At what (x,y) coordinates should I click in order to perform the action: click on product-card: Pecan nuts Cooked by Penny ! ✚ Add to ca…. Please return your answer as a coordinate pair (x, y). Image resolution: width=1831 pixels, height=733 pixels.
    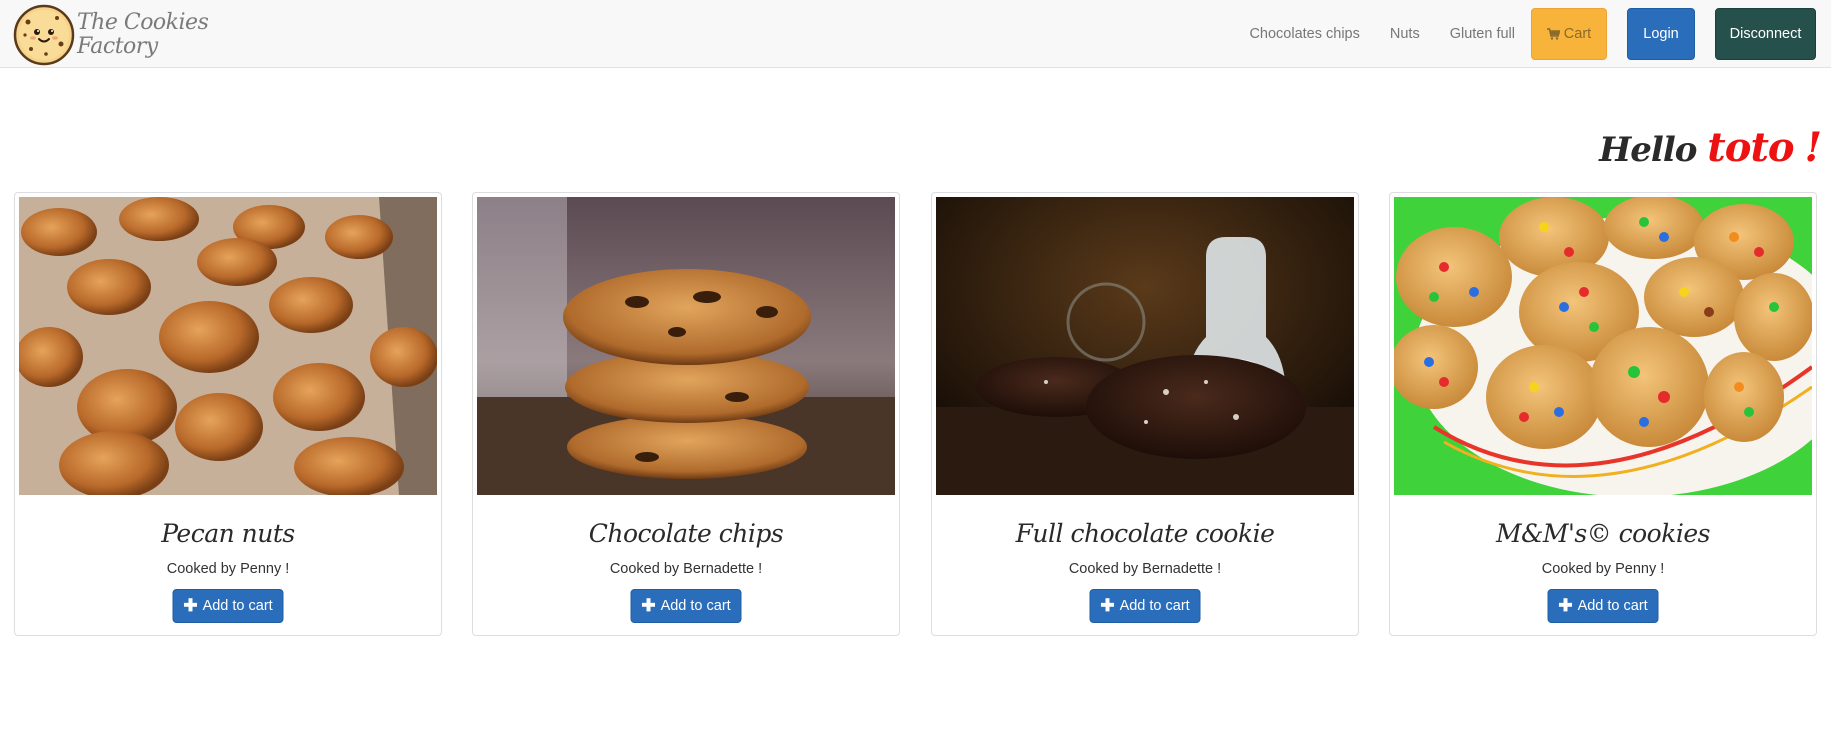
    Looking at the image, I should click on (228, 414).